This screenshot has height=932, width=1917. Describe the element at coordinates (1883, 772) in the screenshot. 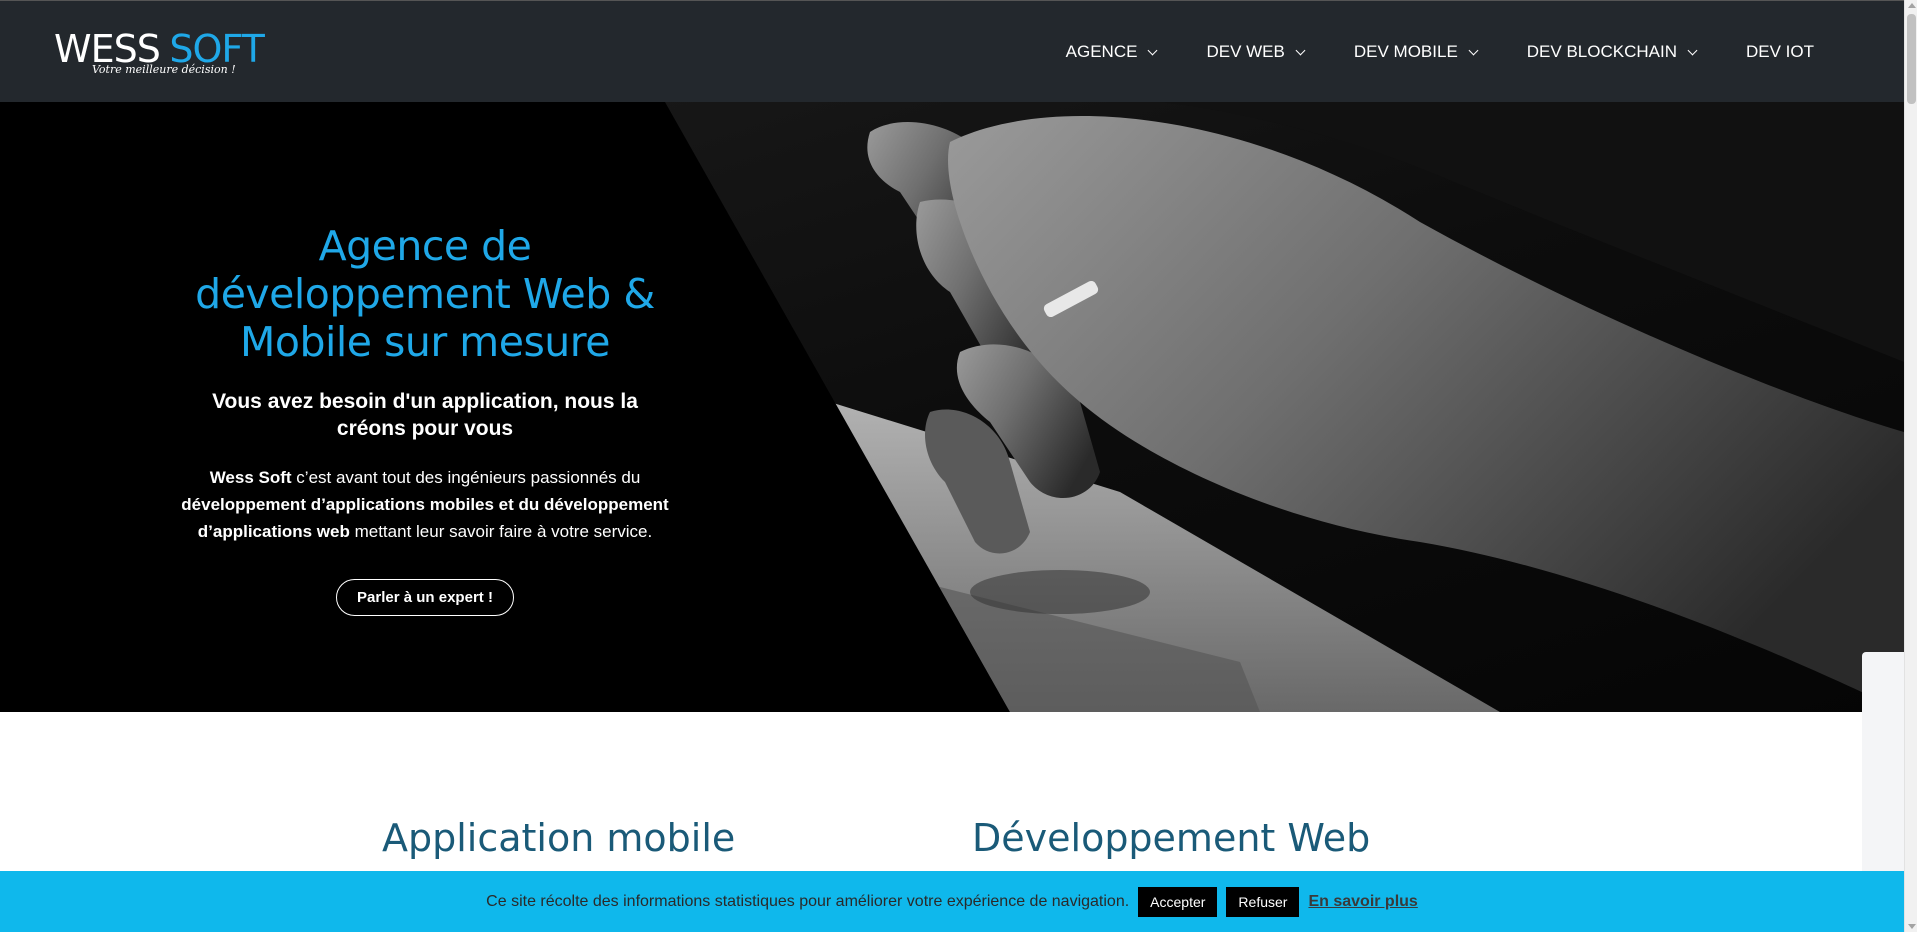

I see `side-floating-tab` at that location.